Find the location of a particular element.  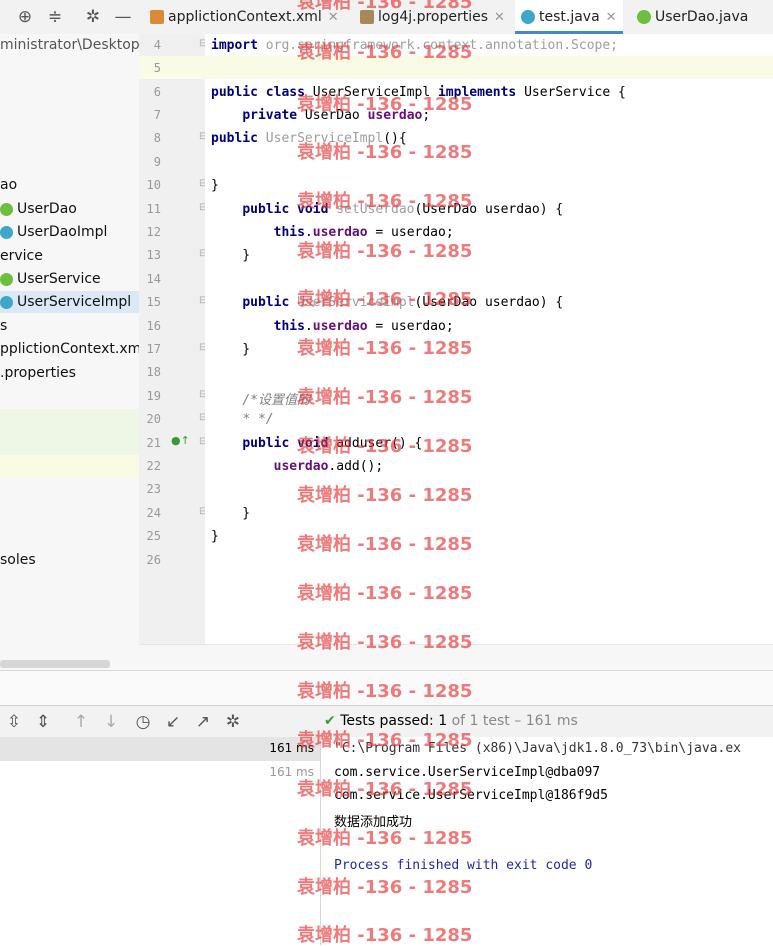

test-results-tree: 161 ms 161 ms is located at coordinates (160, 841).